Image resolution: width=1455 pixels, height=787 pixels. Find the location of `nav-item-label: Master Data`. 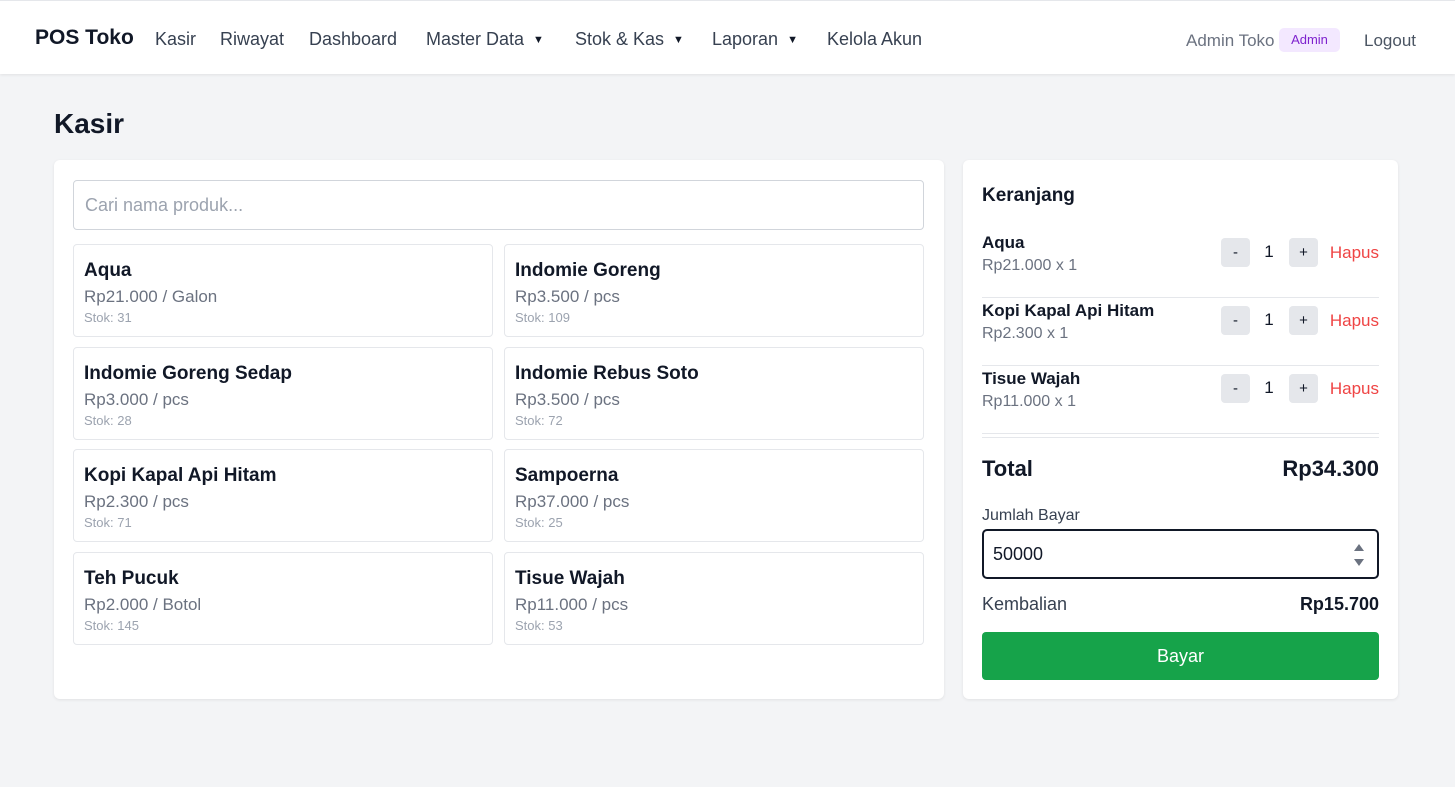

nav-item-label: Master Data is located at coordinates (475, 39).